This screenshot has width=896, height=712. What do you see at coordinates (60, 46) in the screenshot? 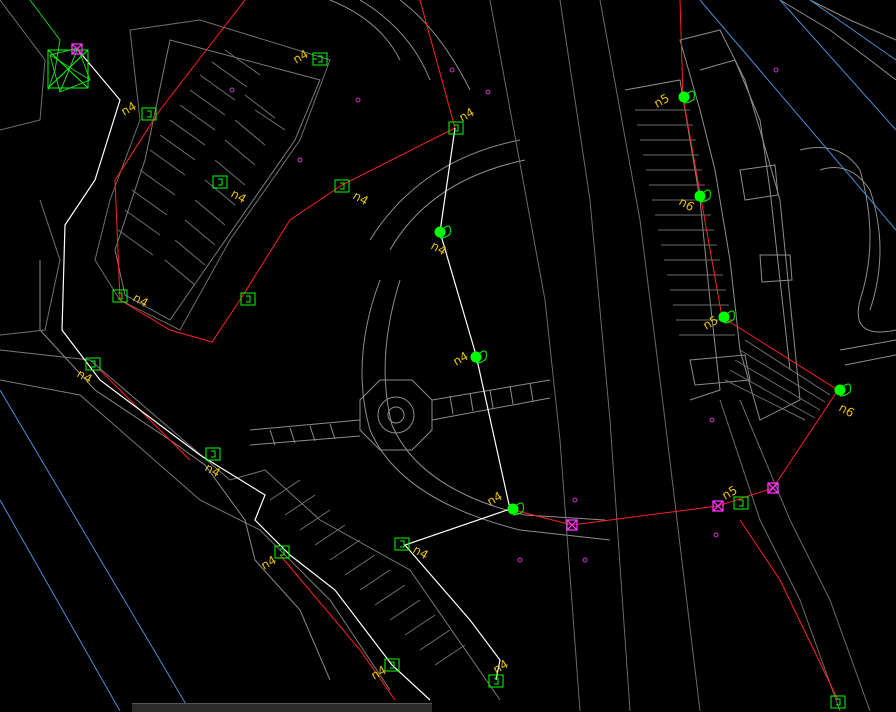
I see `green-boundary` at bounding box center [60, 46].